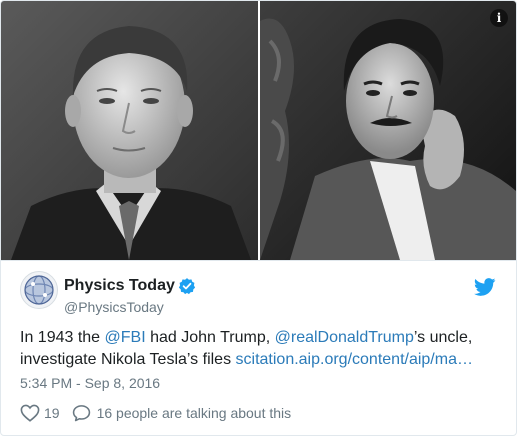 This screenshot has width=517, height=436. I want to click on tweet-actions: 19 16 people are talking about this, so click(155, 413).